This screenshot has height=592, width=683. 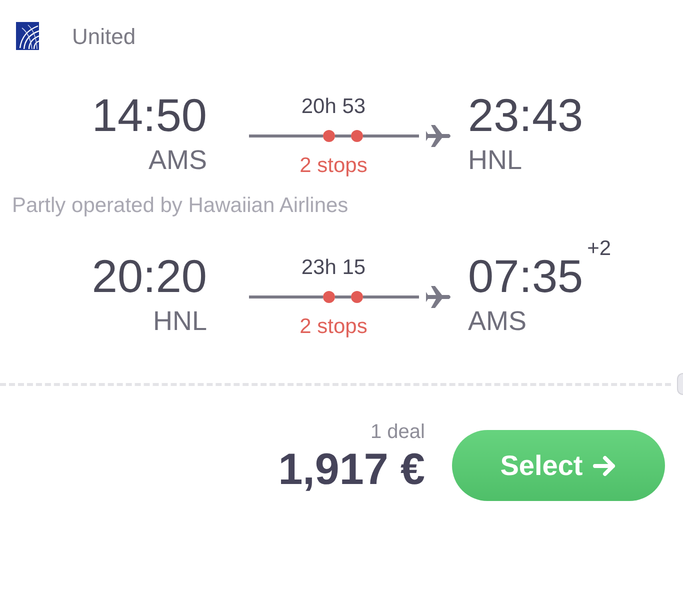 What do you see at coordinates (179, 321) in the screenshot?
I see `departure-airport: HNL` at bounding box center [179, 321].